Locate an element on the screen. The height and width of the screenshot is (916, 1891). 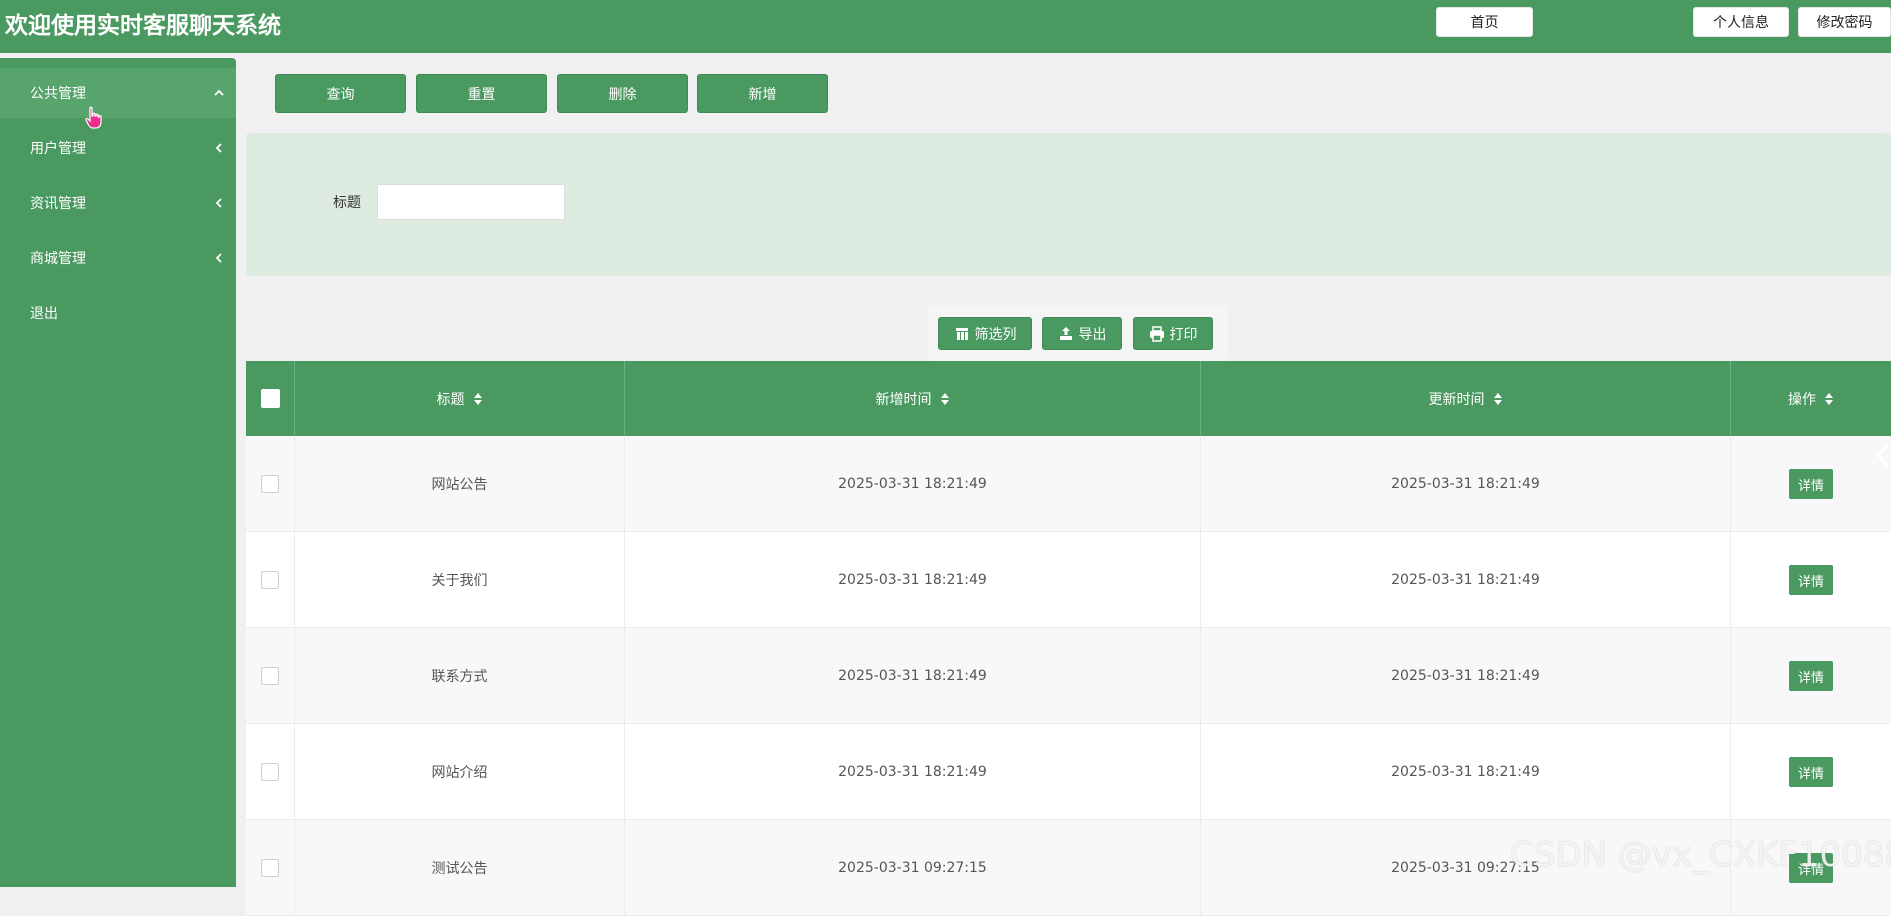
sidebar-item-mall: 商城管理 is located at coordinates (118, 258).